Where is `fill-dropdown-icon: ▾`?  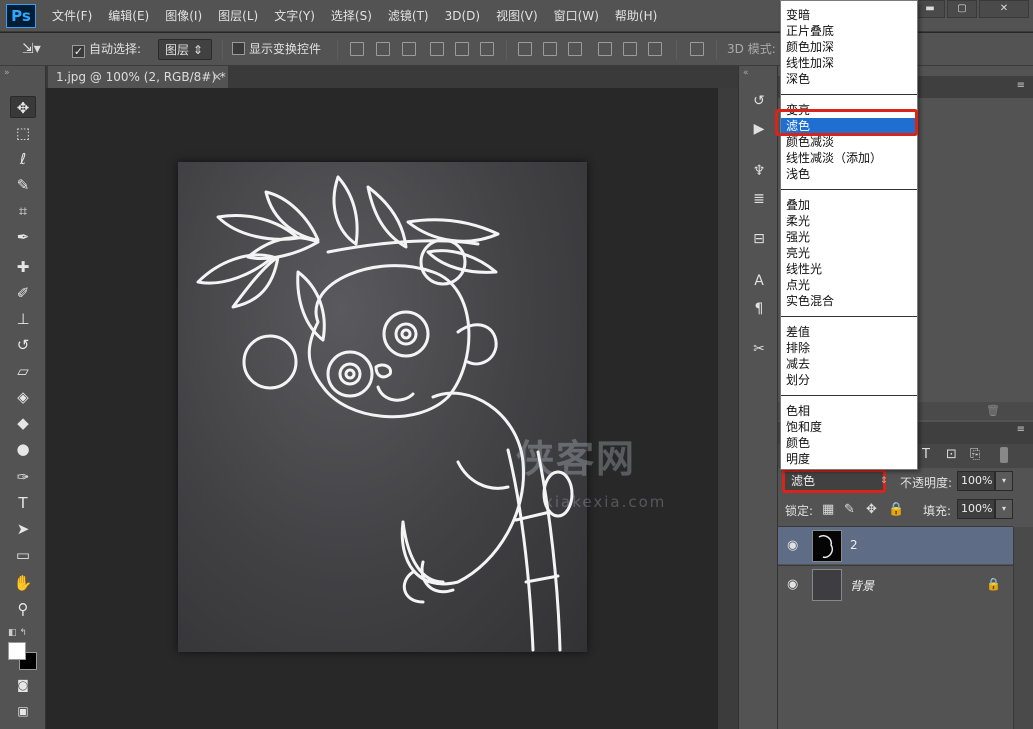
fill-dropdown-icon: ▾ is located at coordinates (1004, 509).